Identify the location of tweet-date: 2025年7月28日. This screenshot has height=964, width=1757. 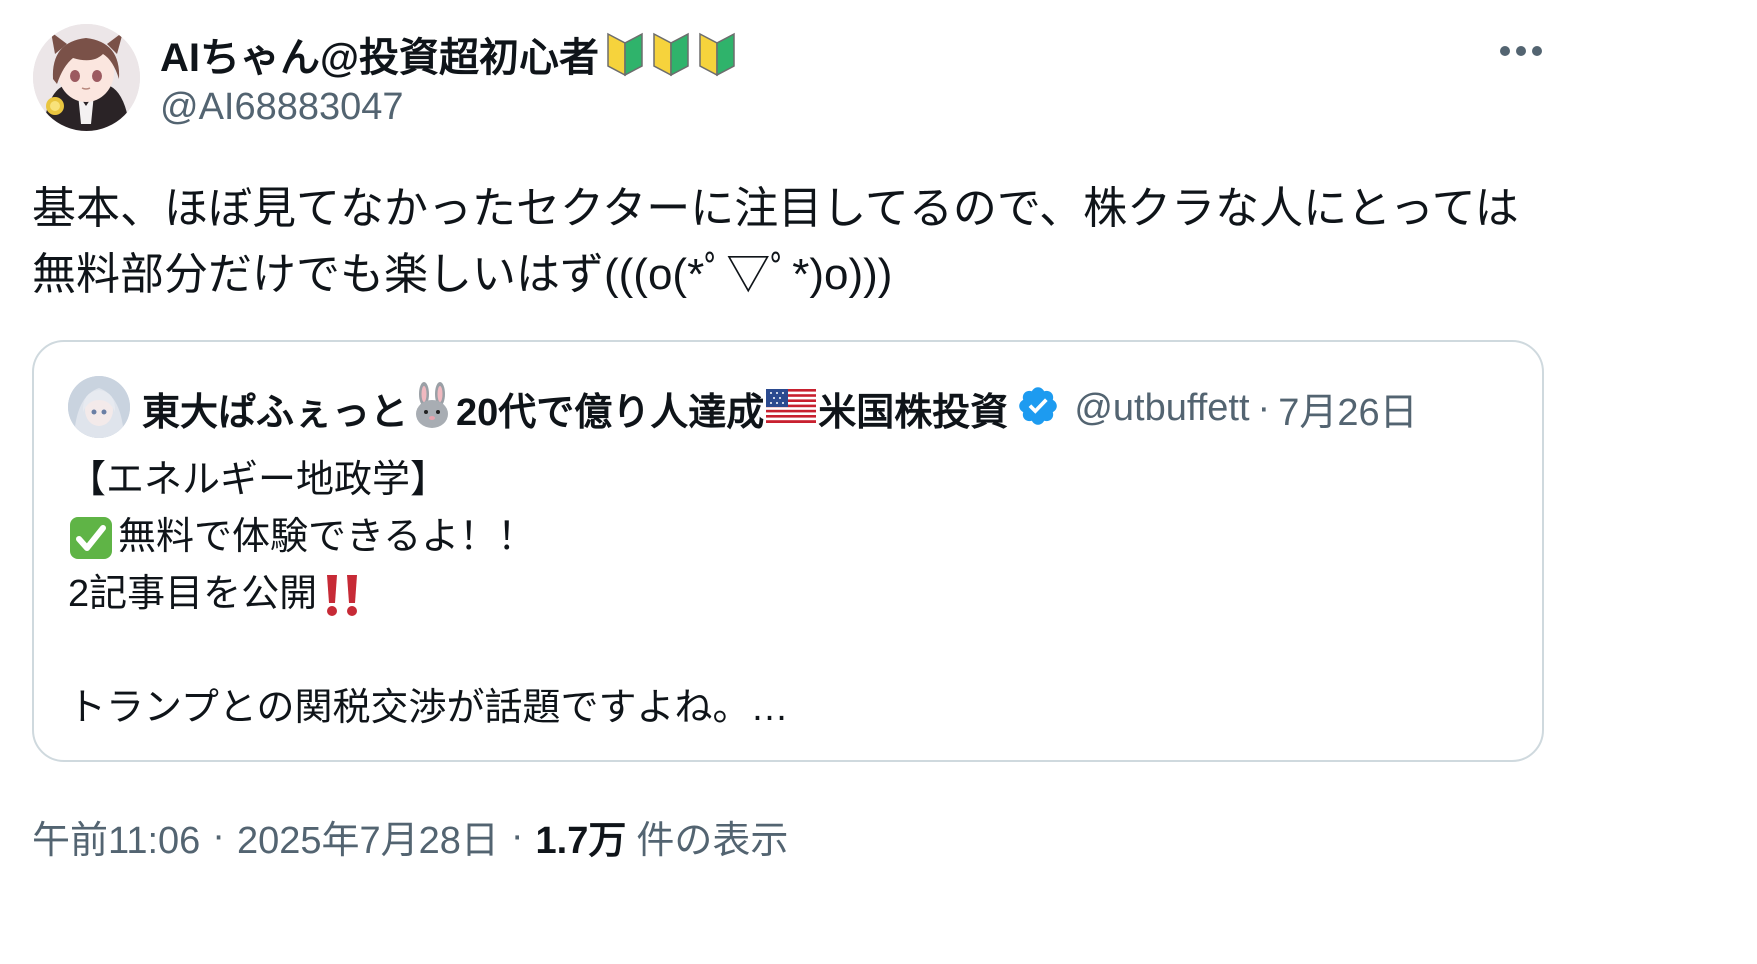
(368, 836).